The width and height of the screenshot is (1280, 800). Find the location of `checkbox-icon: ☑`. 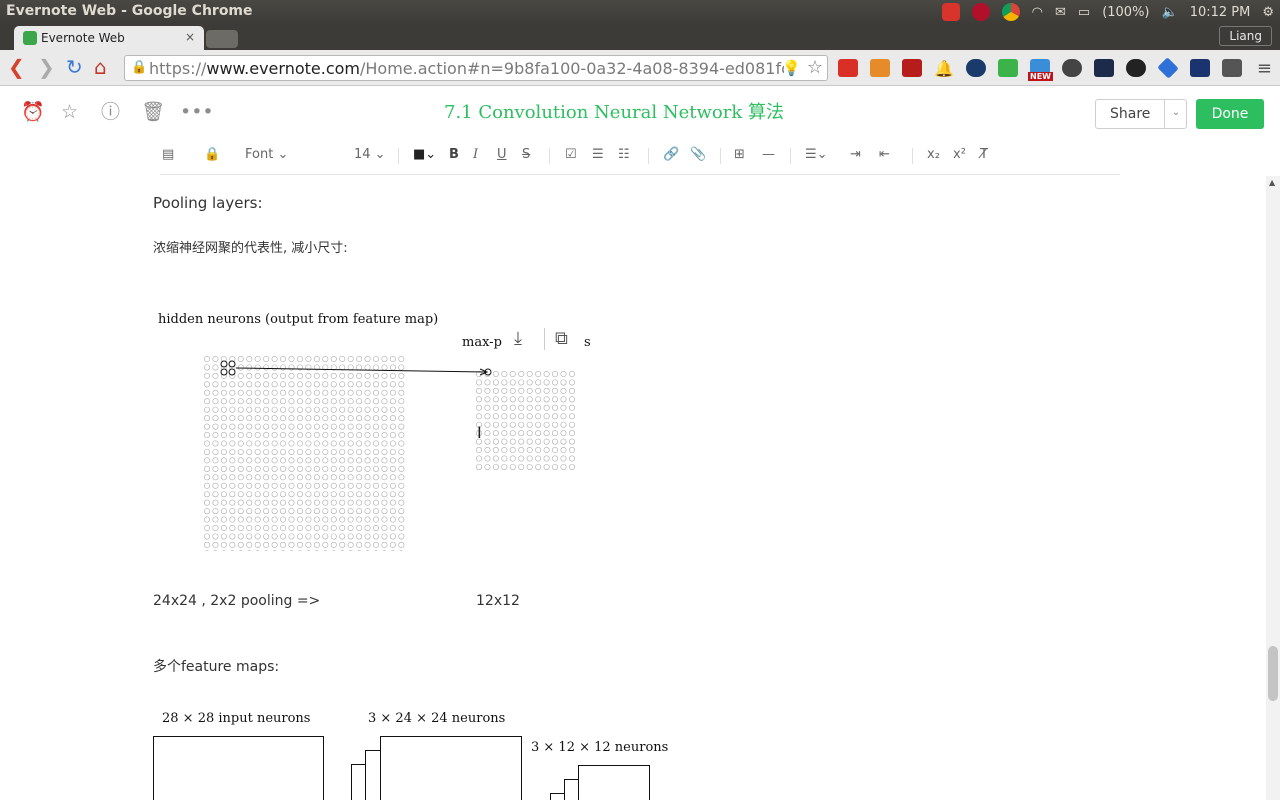

checkbox-icon: ☑ is located at coordinates (571, 155).